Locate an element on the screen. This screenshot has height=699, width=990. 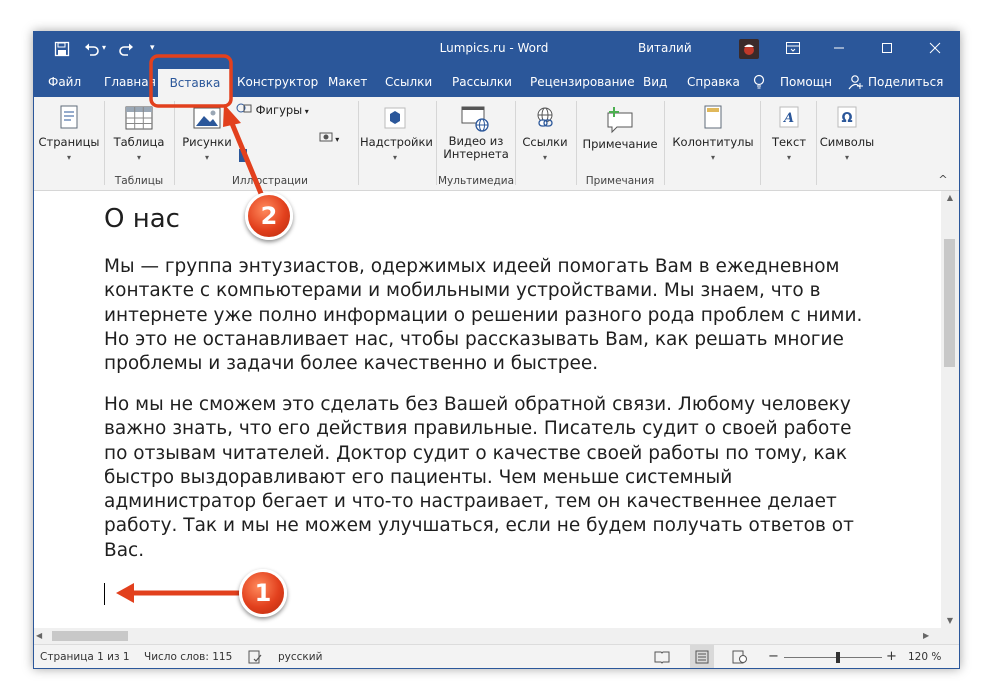
tab-review: Рецензирование is located at coordinates (582, 82).